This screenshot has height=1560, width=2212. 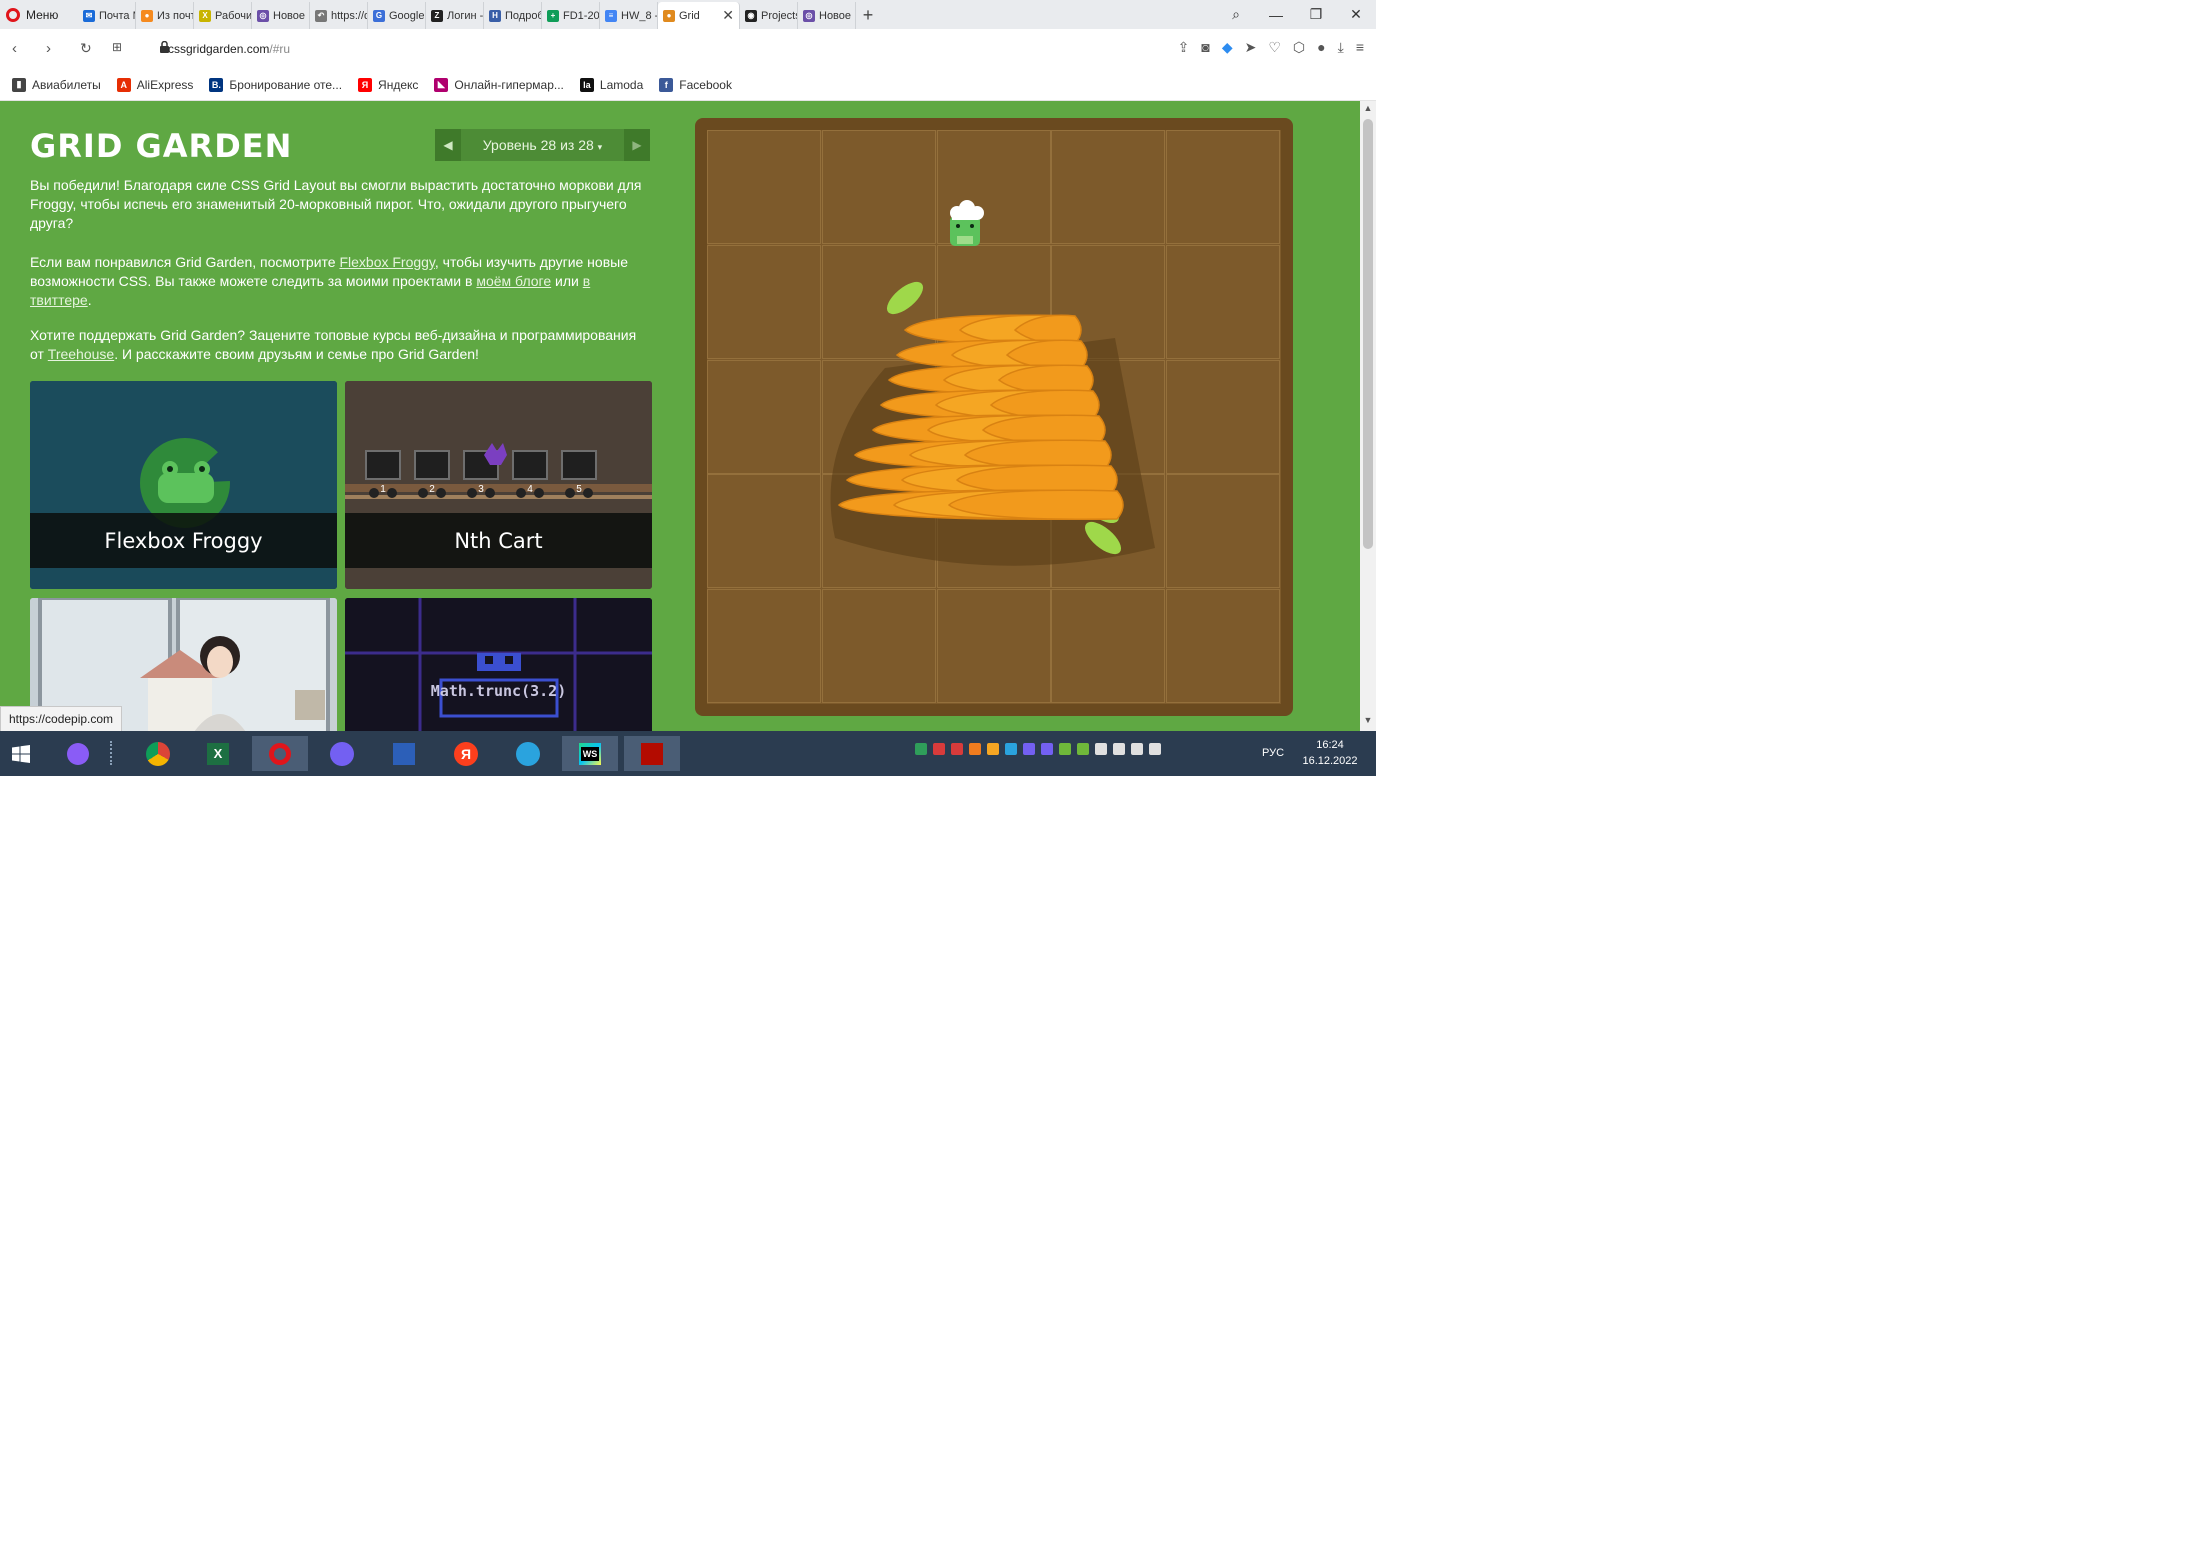 What do you see at coordinates (637, 145) in the screenshot?
I see `next-level-button: ▶` at bounding box center [637, 145].